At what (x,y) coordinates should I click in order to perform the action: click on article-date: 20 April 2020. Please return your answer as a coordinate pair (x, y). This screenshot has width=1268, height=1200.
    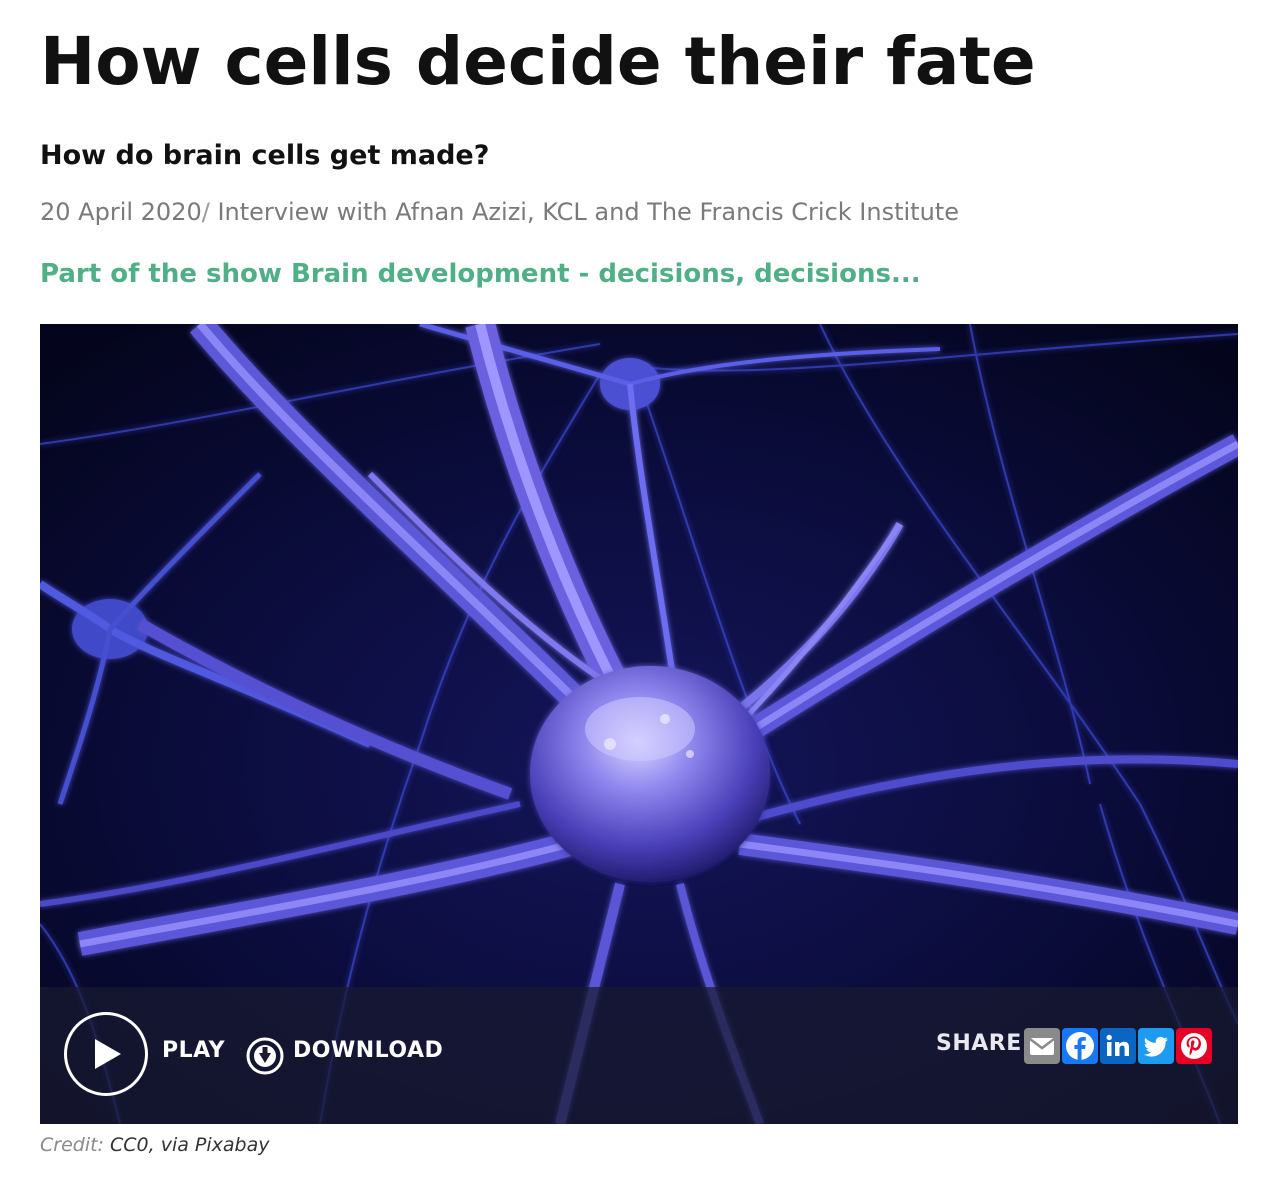
    Looking at the image, I should click on (121, 212).